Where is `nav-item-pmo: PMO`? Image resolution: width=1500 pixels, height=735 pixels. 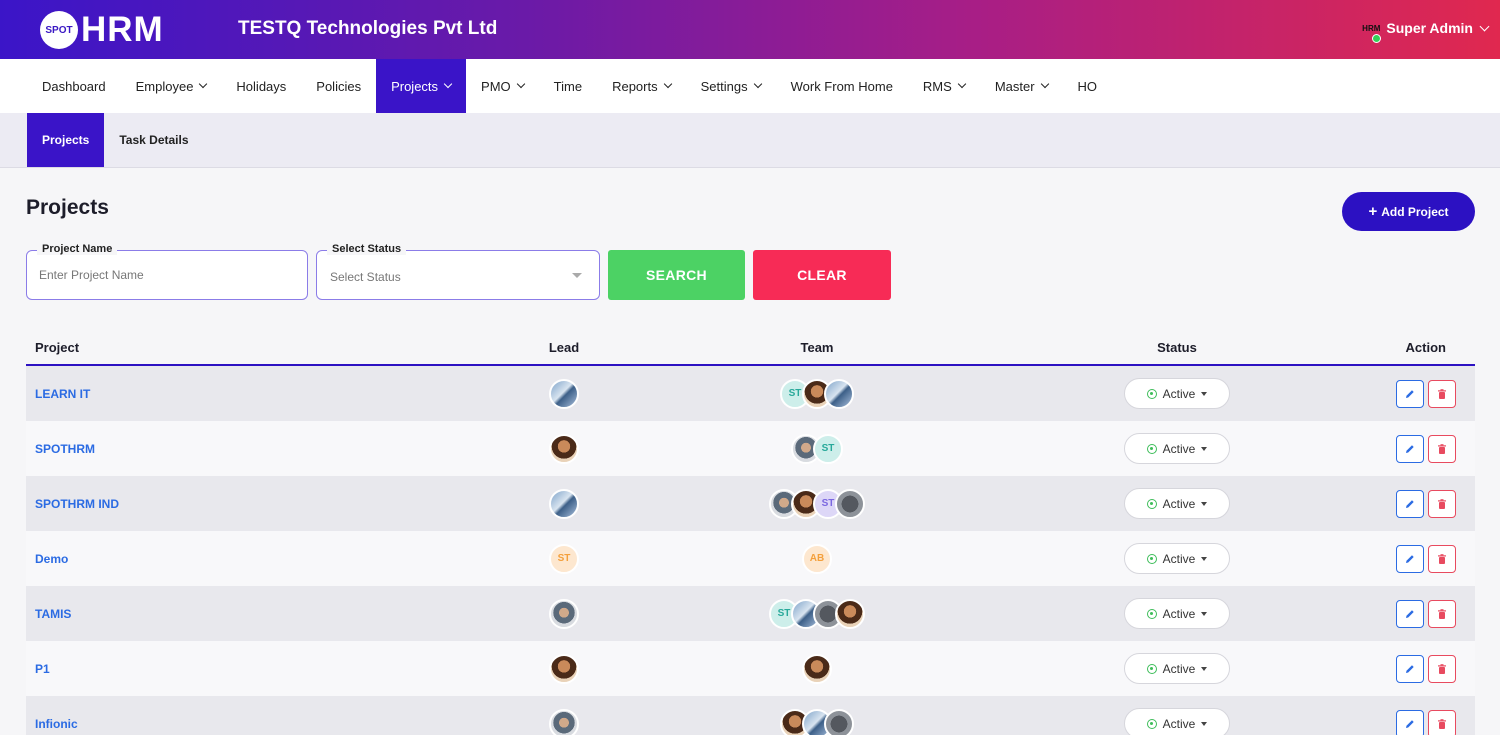 nav-item-pmo: PMO is located at coordinates (502, 86).